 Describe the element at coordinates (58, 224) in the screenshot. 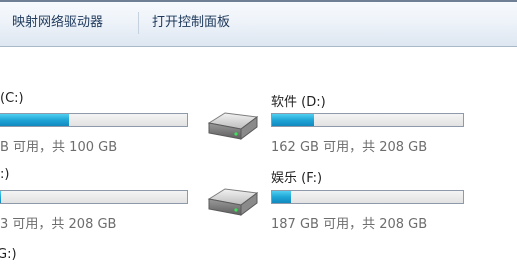

I see `drive-info-e: 3 可用，共 208 GB` at that location.